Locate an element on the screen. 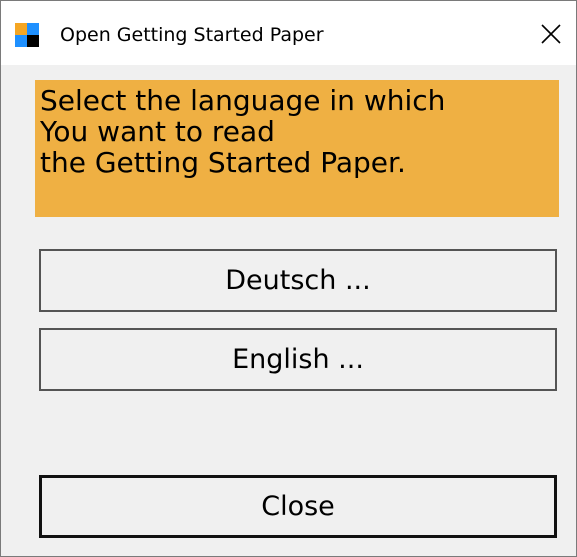 The height and width of the screenshot is (557, 577). close-icon is located at coordinates (551, 34).